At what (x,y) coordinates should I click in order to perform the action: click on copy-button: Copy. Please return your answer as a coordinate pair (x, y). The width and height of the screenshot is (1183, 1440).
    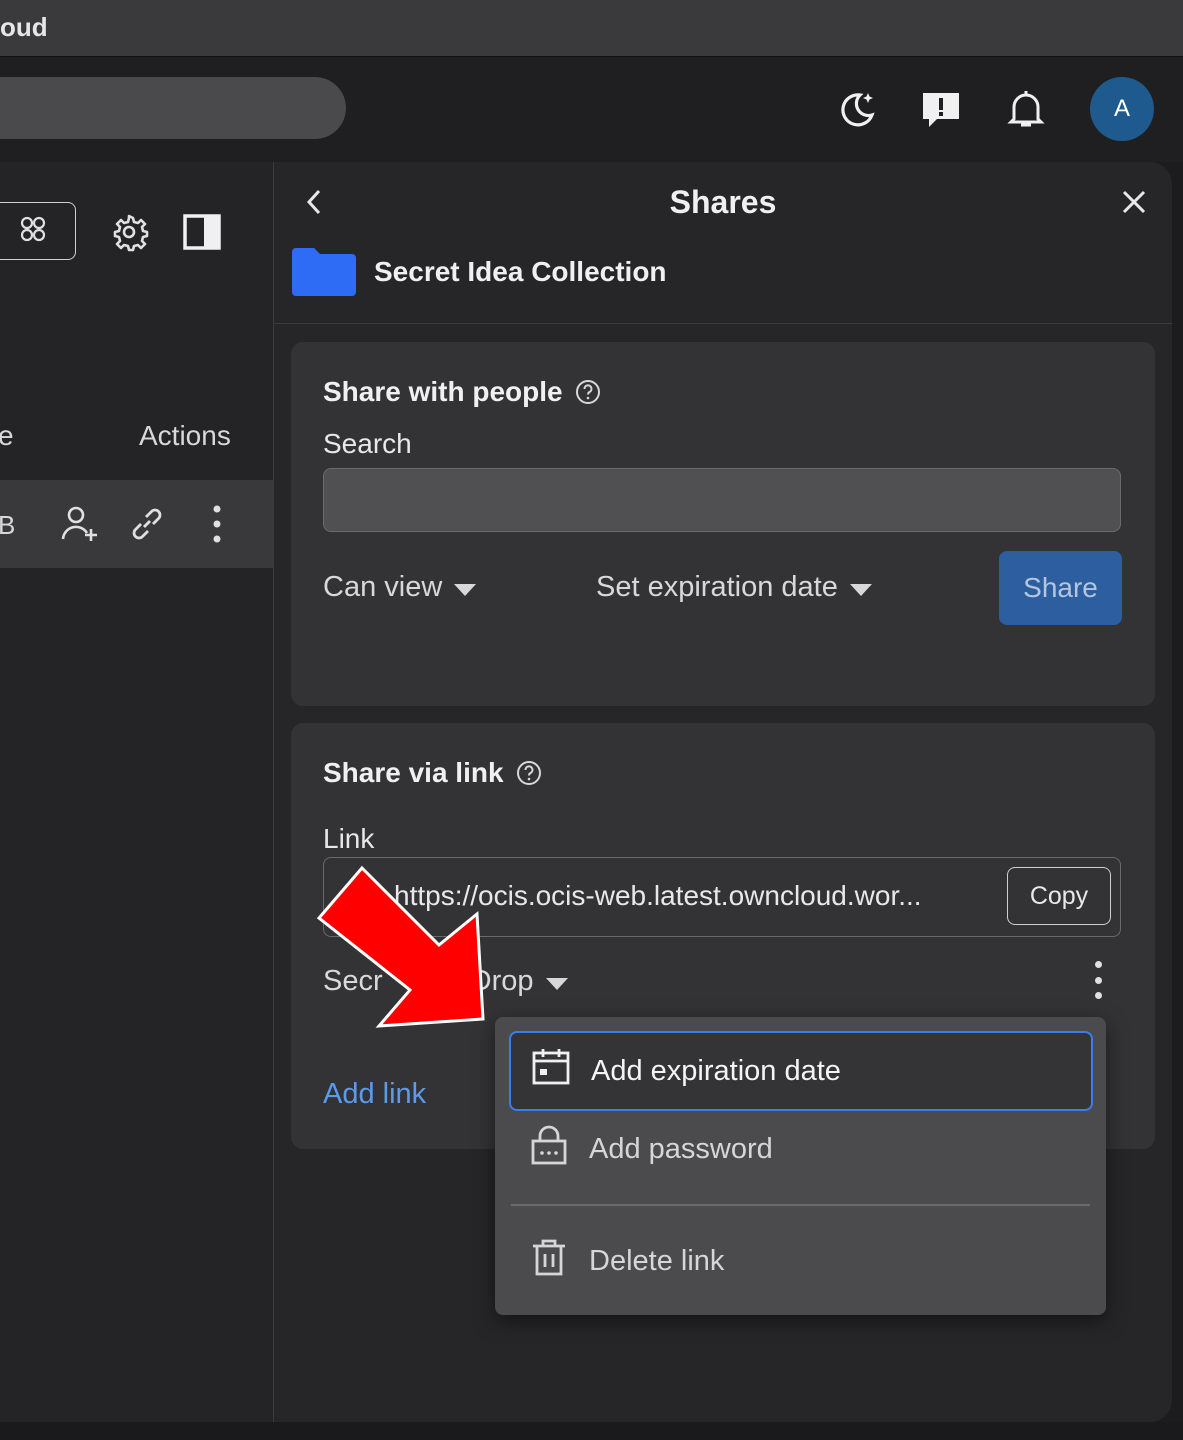
    Looking at the image, I should click on (1059, 896).